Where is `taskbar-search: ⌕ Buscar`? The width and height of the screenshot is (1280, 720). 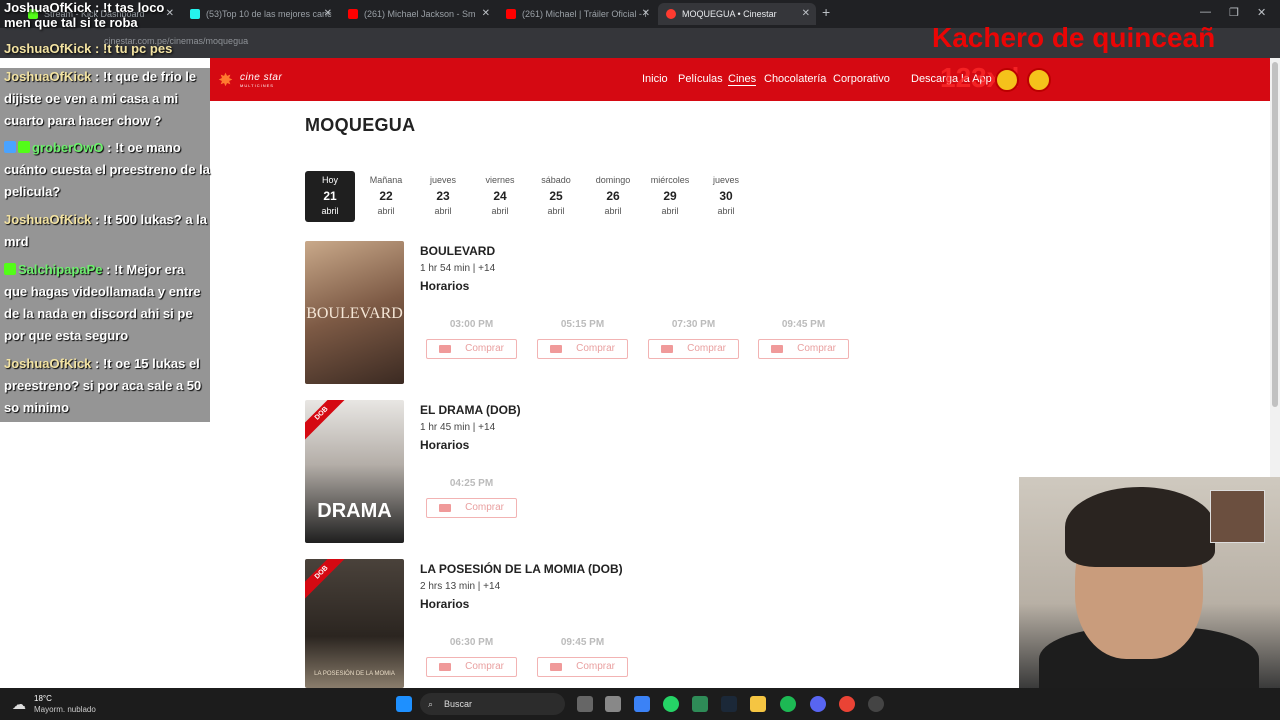
taskbar-search: ⌕ Buscar is located at coordinates (492, 704).